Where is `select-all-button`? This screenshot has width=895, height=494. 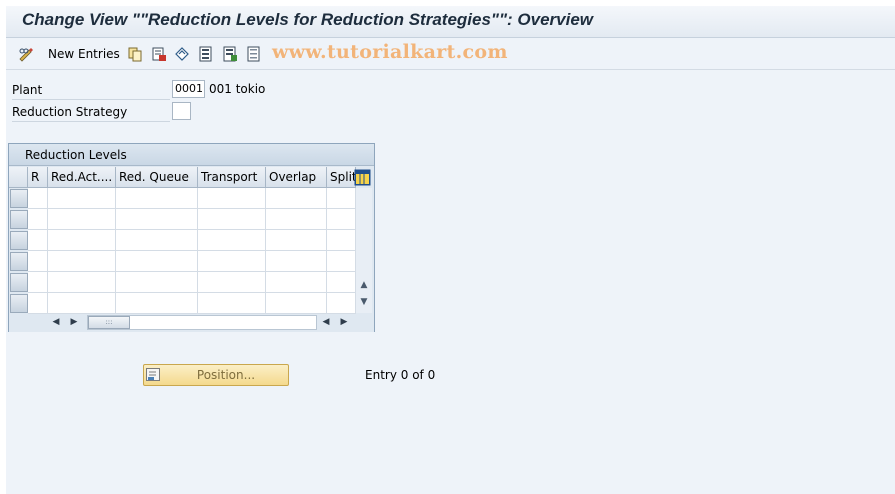 select-all-button is located at coordinates (206, 54).